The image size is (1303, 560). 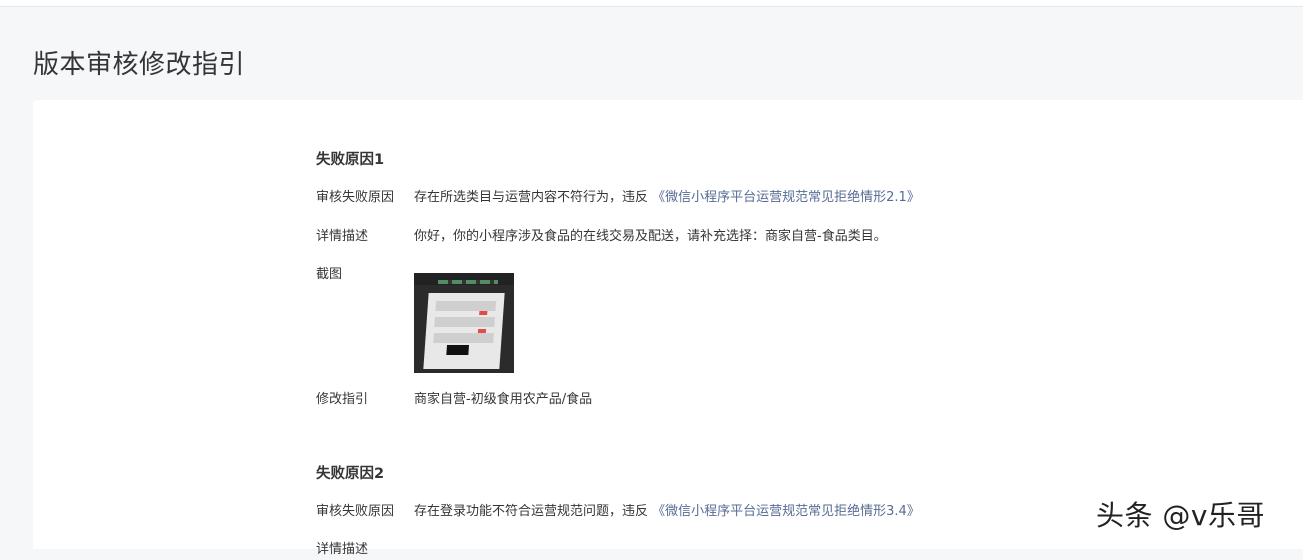 I want to click on detail-text: 你好，你的小程序涉及食品的在线交易及配送，请补充选择：商家自营-食品类目。, so click(x=650, y=236).